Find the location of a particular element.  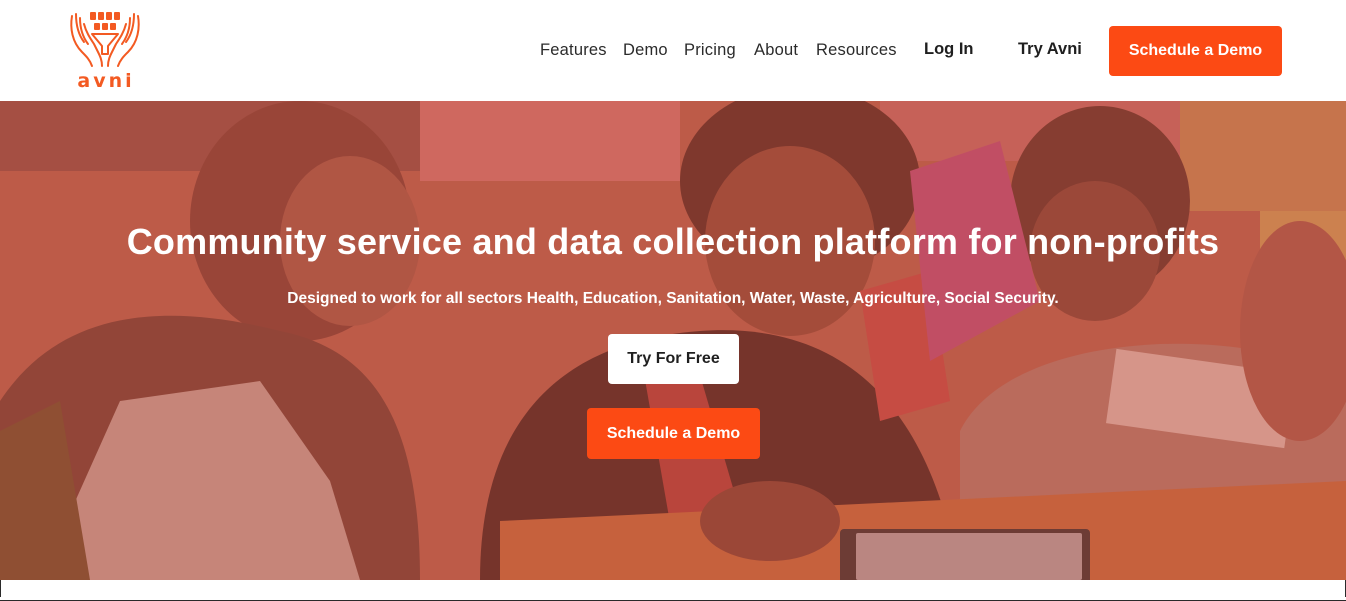

schedule-demo-header-button: Schedule a Demo is located at coordinates (1195, 51).